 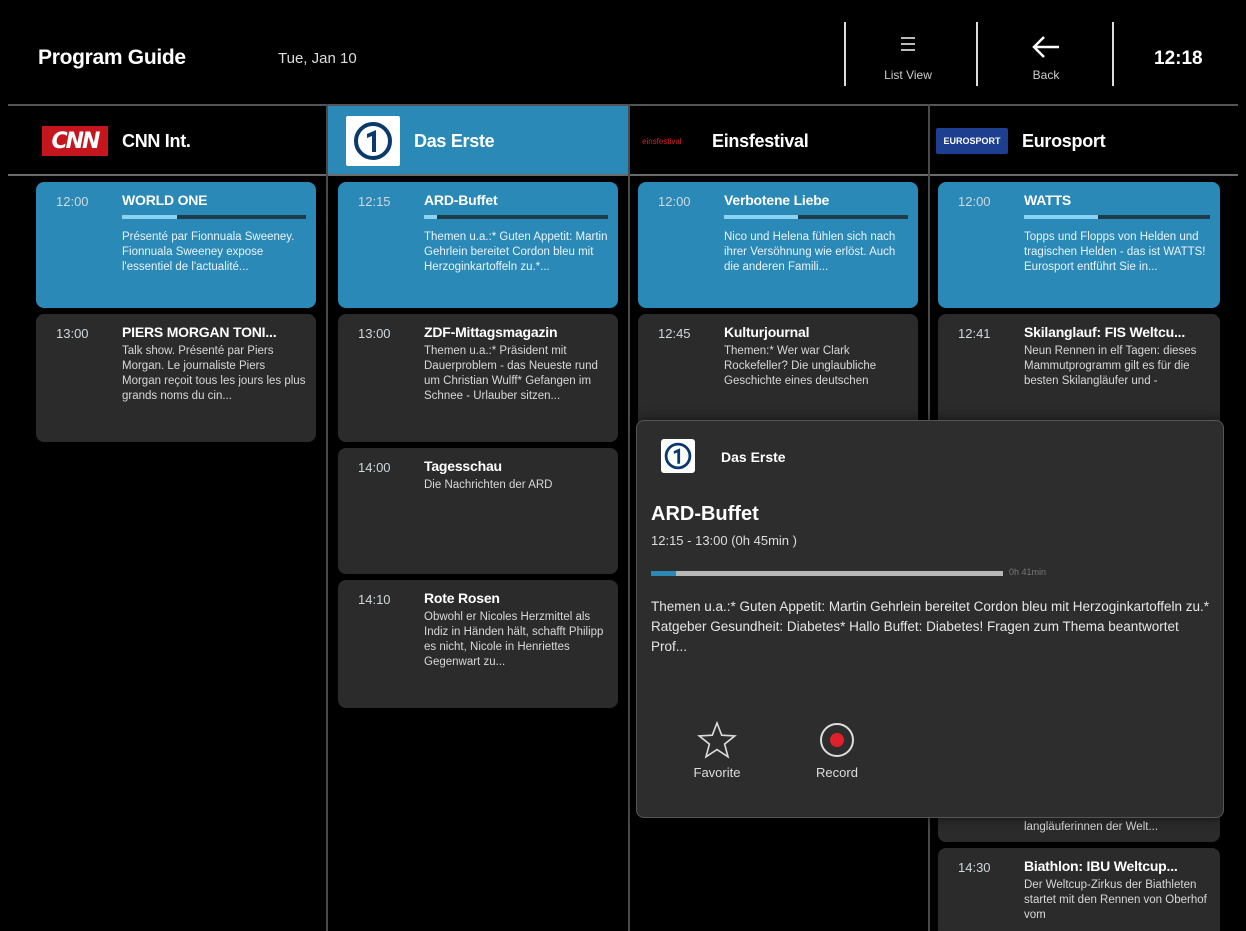 What do you see at coordinates (317, 58) in the screenshot?
I see `date-label: Tue, Jan 10` at bounding box center [317, 58].